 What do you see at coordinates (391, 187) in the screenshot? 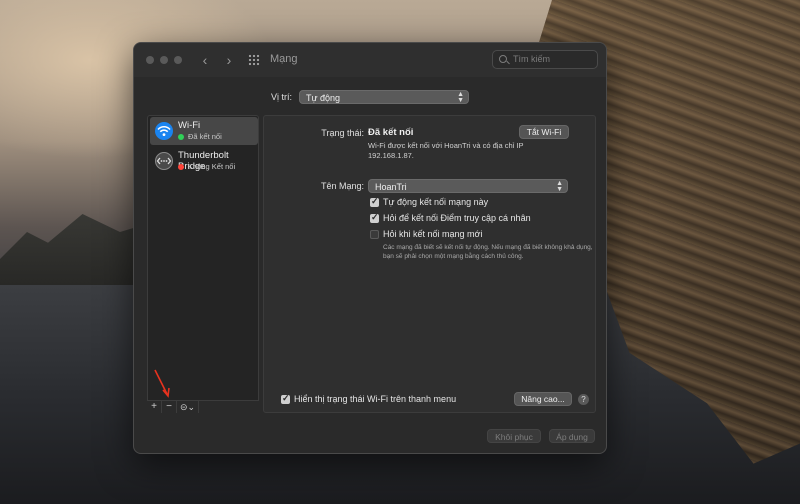
I see `network-name-value: HoanTri` at bounding box center [391, 187].